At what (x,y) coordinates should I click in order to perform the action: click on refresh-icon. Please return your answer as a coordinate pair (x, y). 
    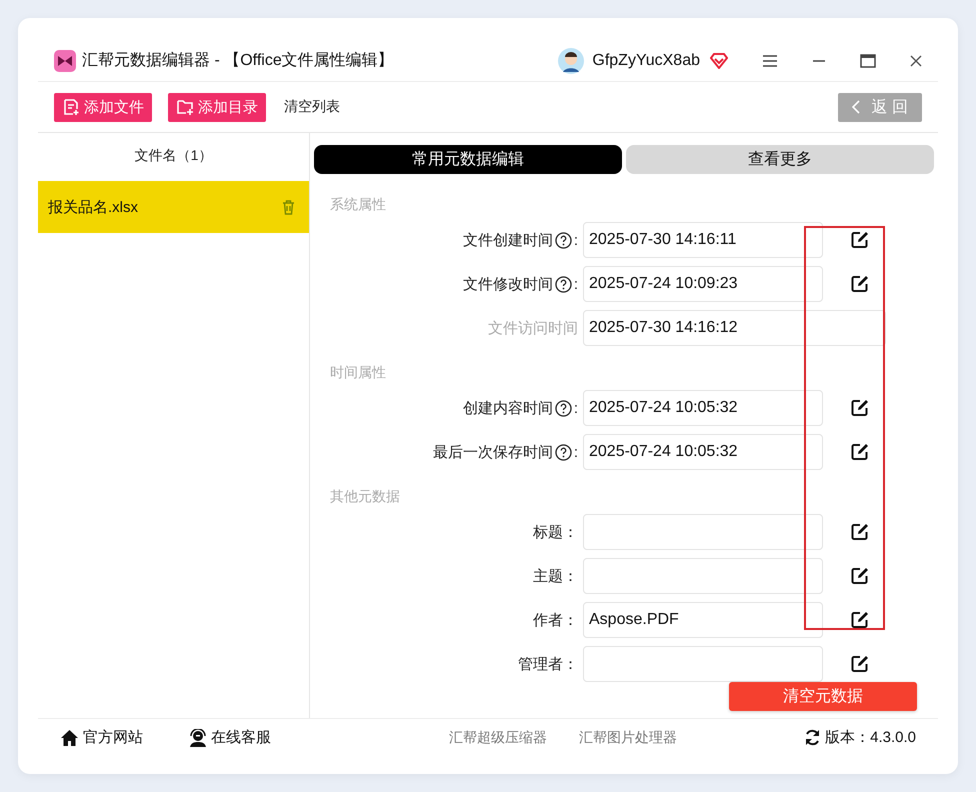
    Looking at the image, I should click on (813, 737).